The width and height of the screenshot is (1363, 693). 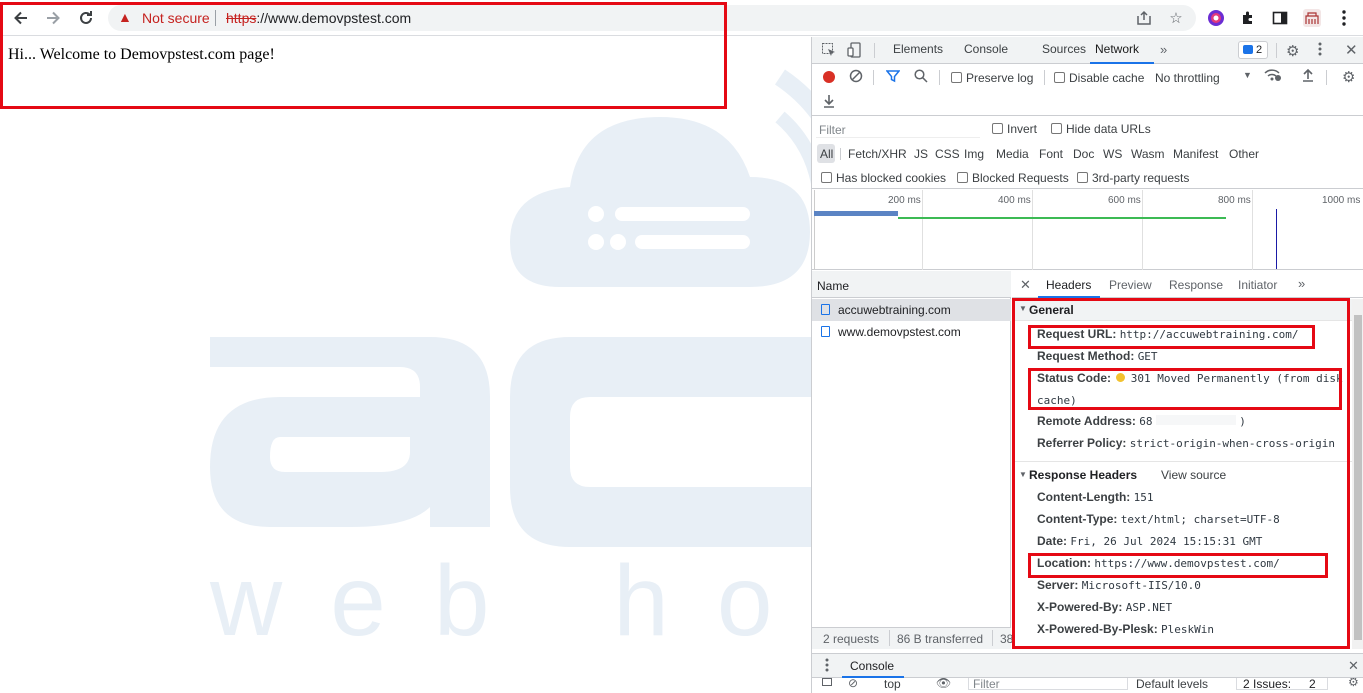 I want to click on status-divider, so click(x=889, y=638).